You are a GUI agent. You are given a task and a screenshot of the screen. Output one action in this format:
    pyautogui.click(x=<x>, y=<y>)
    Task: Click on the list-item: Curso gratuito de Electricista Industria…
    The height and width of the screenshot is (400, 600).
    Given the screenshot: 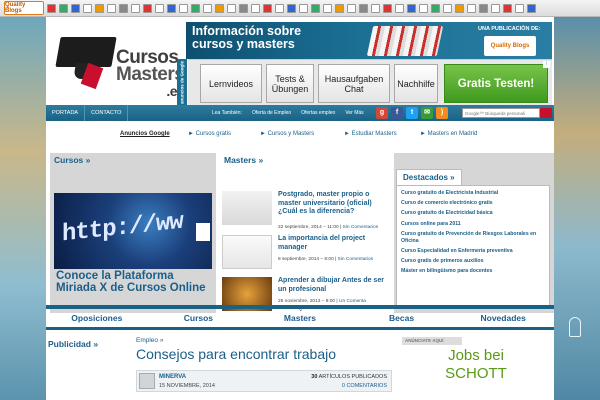 What is the action you would take?
    pyautogui.click(x=473, y=193)
    